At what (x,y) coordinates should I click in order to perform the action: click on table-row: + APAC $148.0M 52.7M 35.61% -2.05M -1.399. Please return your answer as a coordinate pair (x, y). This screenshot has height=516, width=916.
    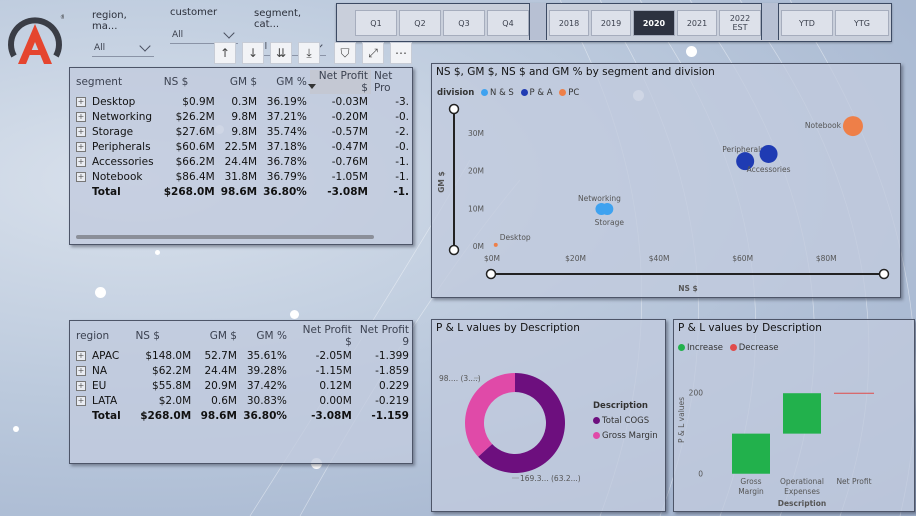
    Looking at the image, I should click on (242, 355).